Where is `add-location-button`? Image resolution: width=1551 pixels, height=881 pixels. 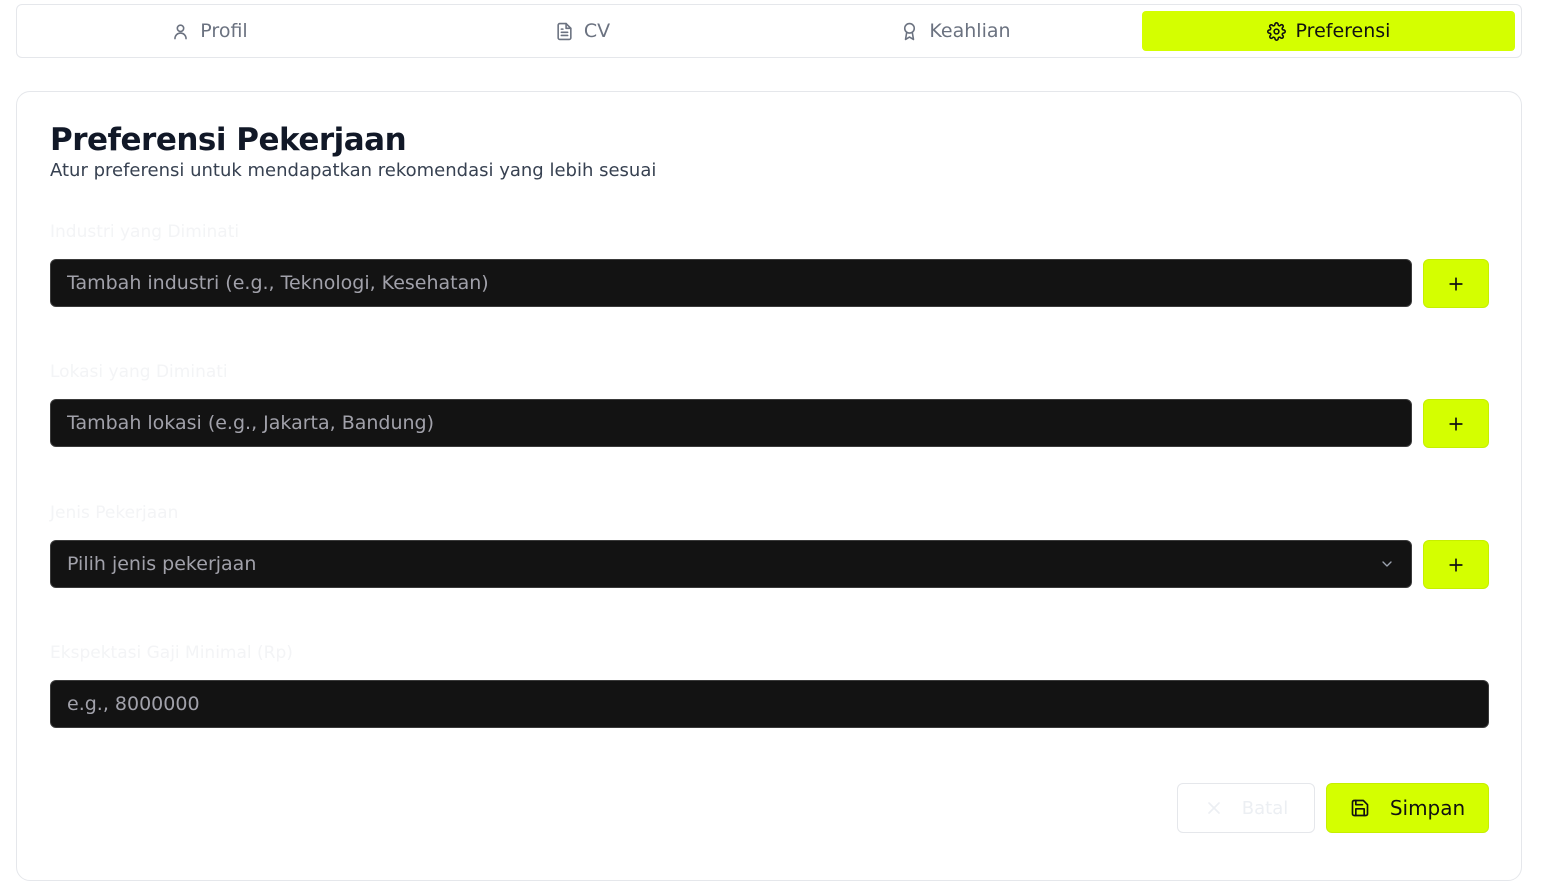
add-location-button is located at coordinates (1456, 423).